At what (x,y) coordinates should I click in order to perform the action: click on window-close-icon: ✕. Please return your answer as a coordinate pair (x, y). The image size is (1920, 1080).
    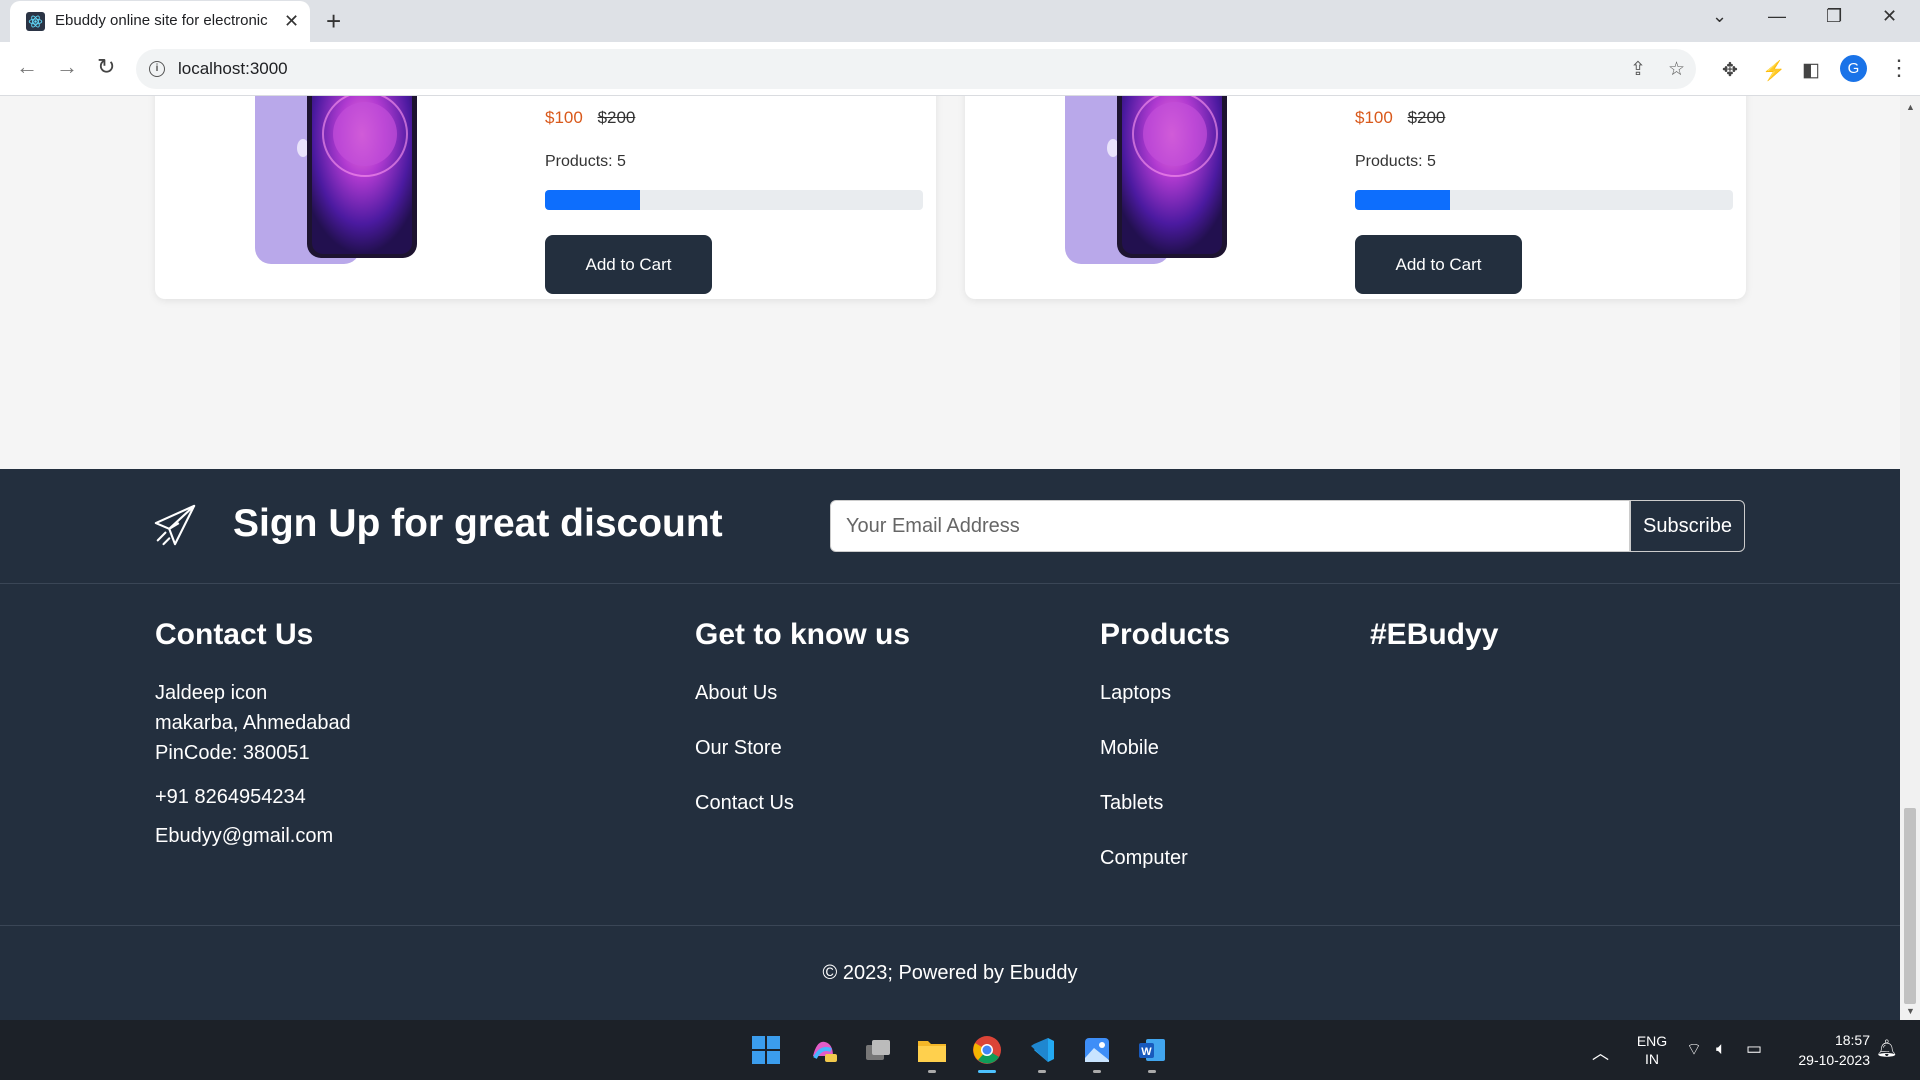
    Looking at the image, I should click on (1889, 16).